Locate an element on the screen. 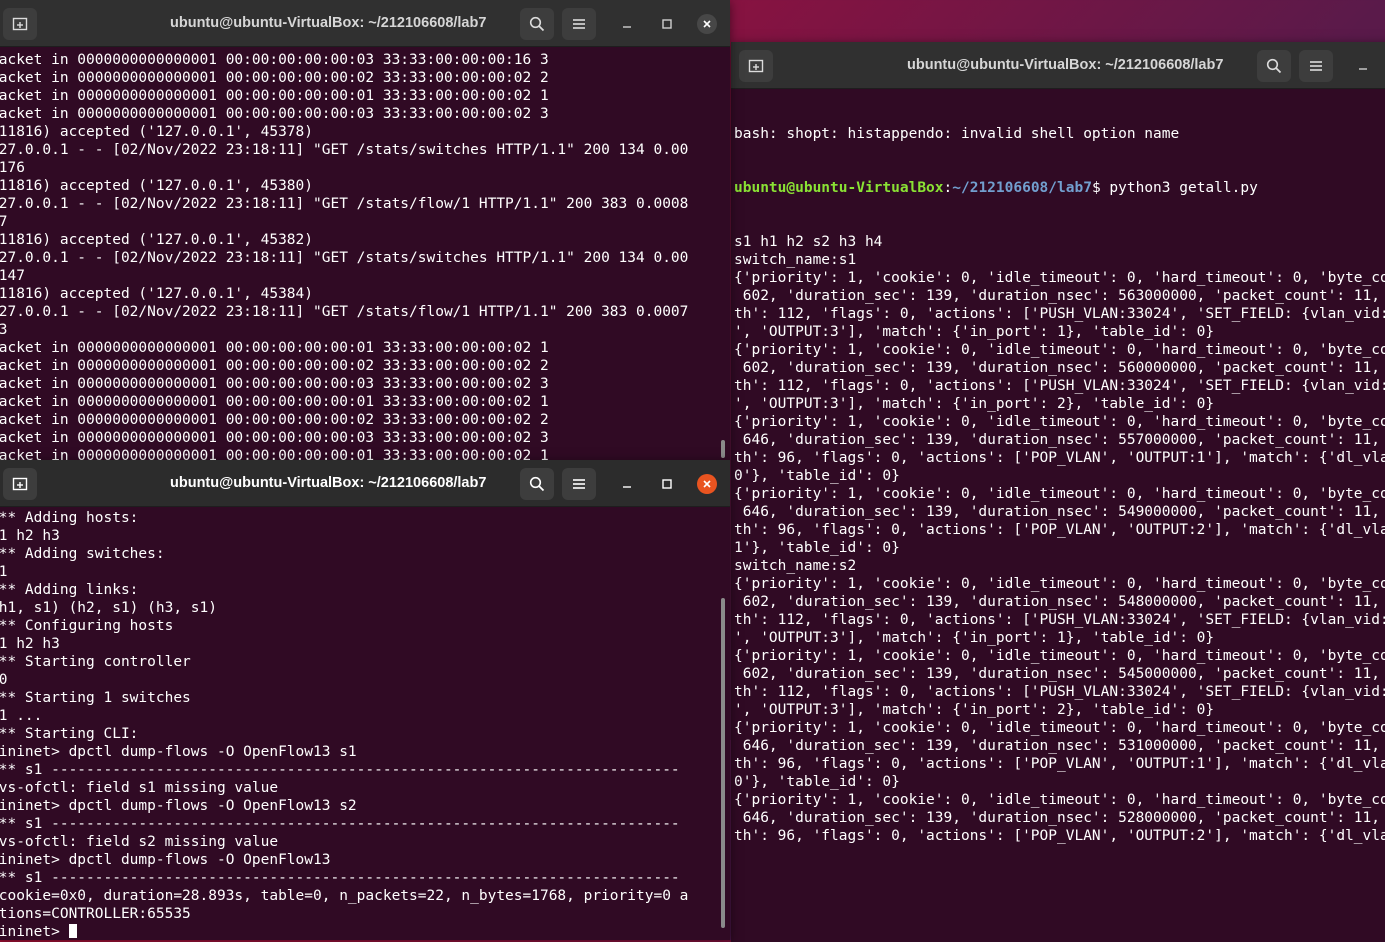 This screenshot has width=1385, height=942. terminal-line: switch_name:s2 is located at coordinates (795, 566).